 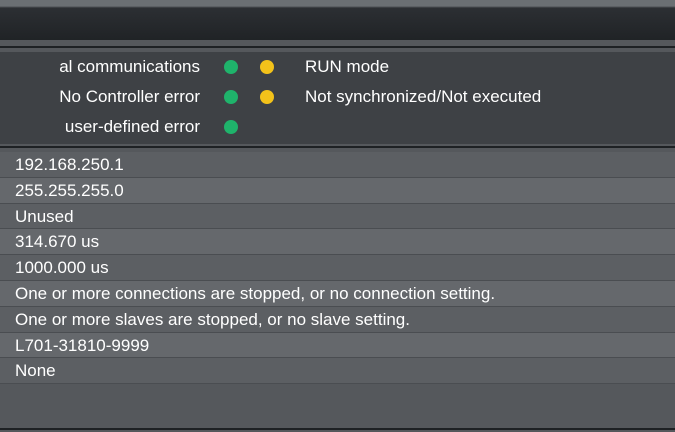 I want to click on status-indicator-text: Not synchronized/Not executed, so click(x=423, y=96).